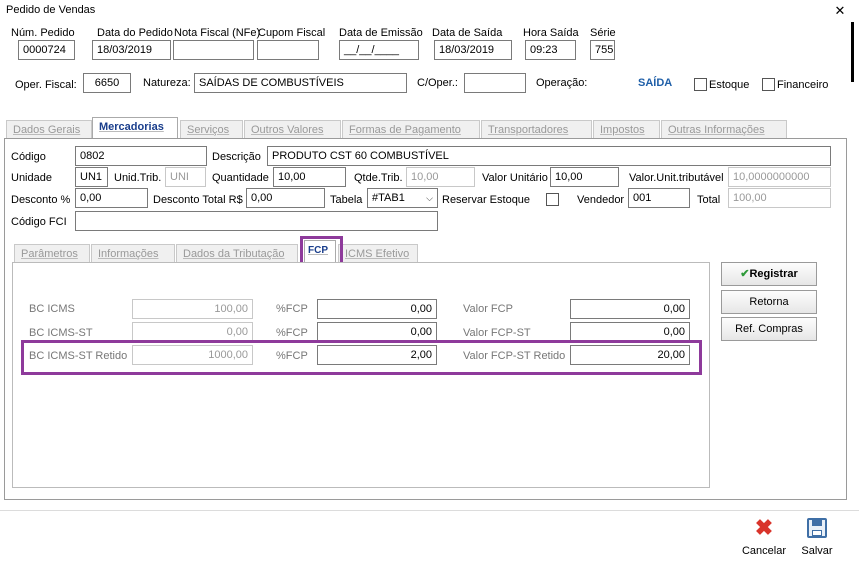 This screenshot has height=570, width=859. I want to click on oper-fiscal-field: 6650, so click(107, 83).